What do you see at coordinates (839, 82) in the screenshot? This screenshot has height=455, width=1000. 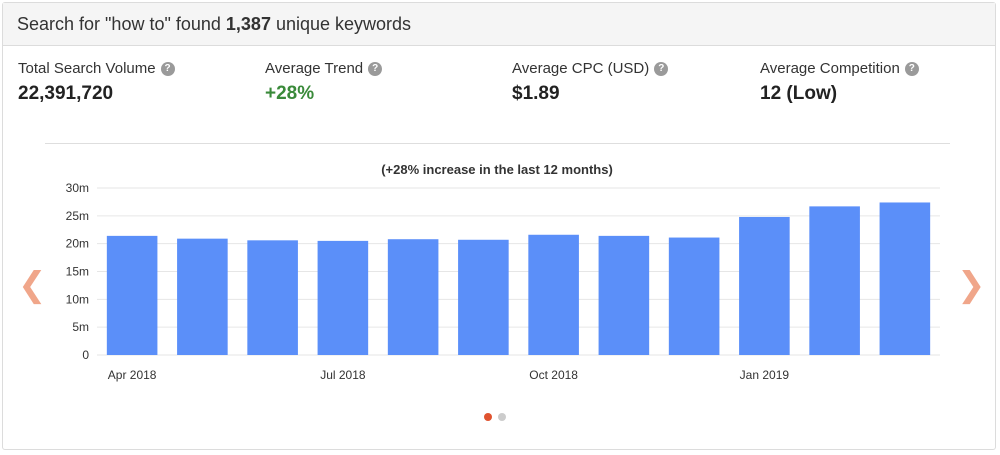 I see `stat-average-competition: Average Competition ? 12 (Low)` at bounding box center [839, 82].